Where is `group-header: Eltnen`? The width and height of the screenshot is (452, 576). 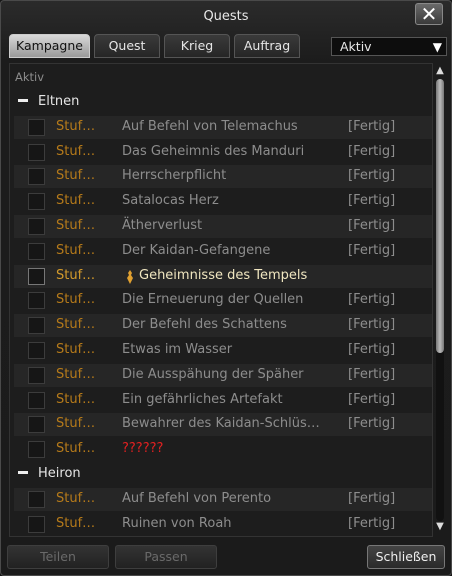 group-header: Eltnen is located at coordinates (48, 101).